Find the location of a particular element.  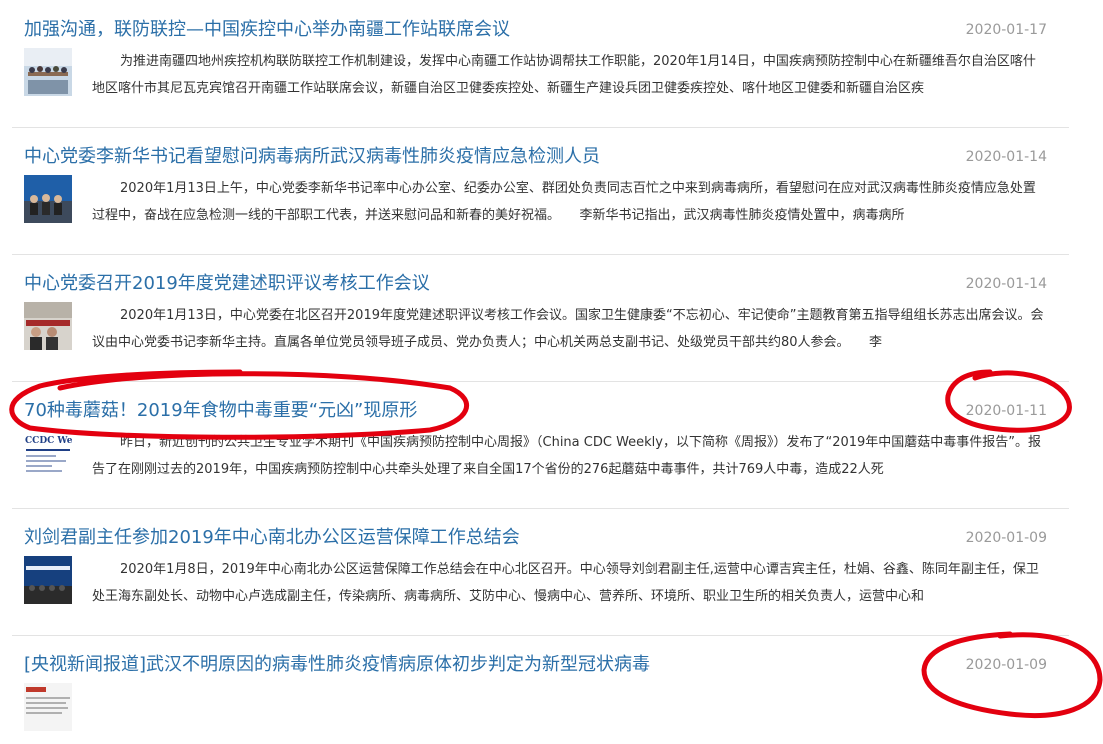

news-title: 70种毒蘑菇！2019年食物中毒重要“元凶”现原形 is located at coordinates (220, 411).